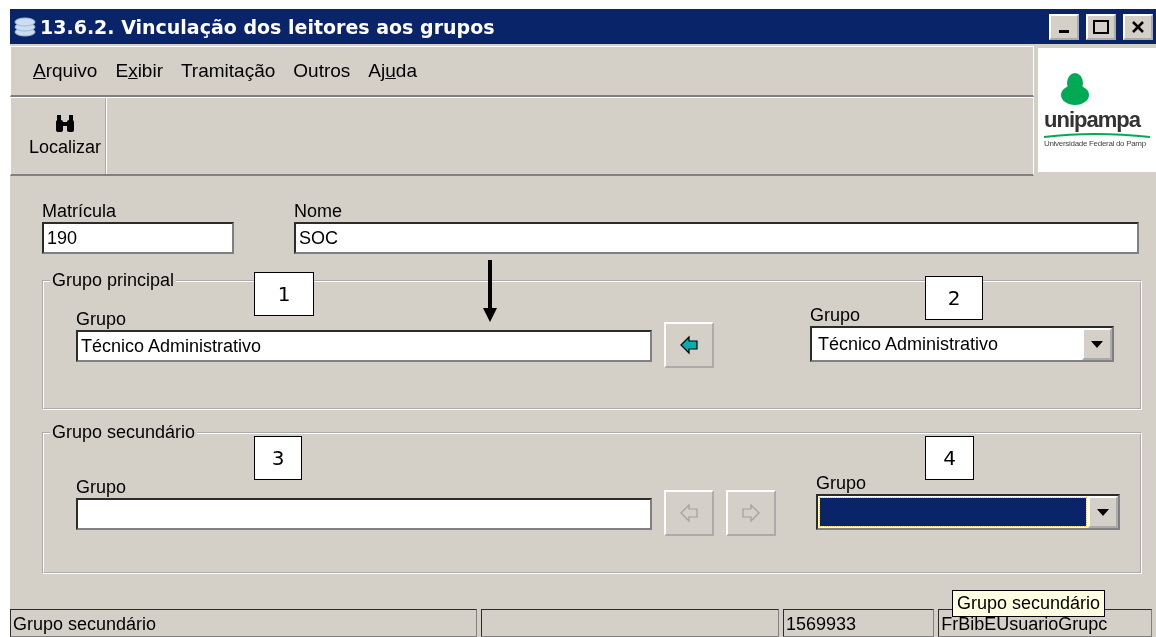 The width and height of the screenshot is (1156, 637). Describe the element at coordinates (1064, 26) in the screenshot. I see `minimize-button` at that location.